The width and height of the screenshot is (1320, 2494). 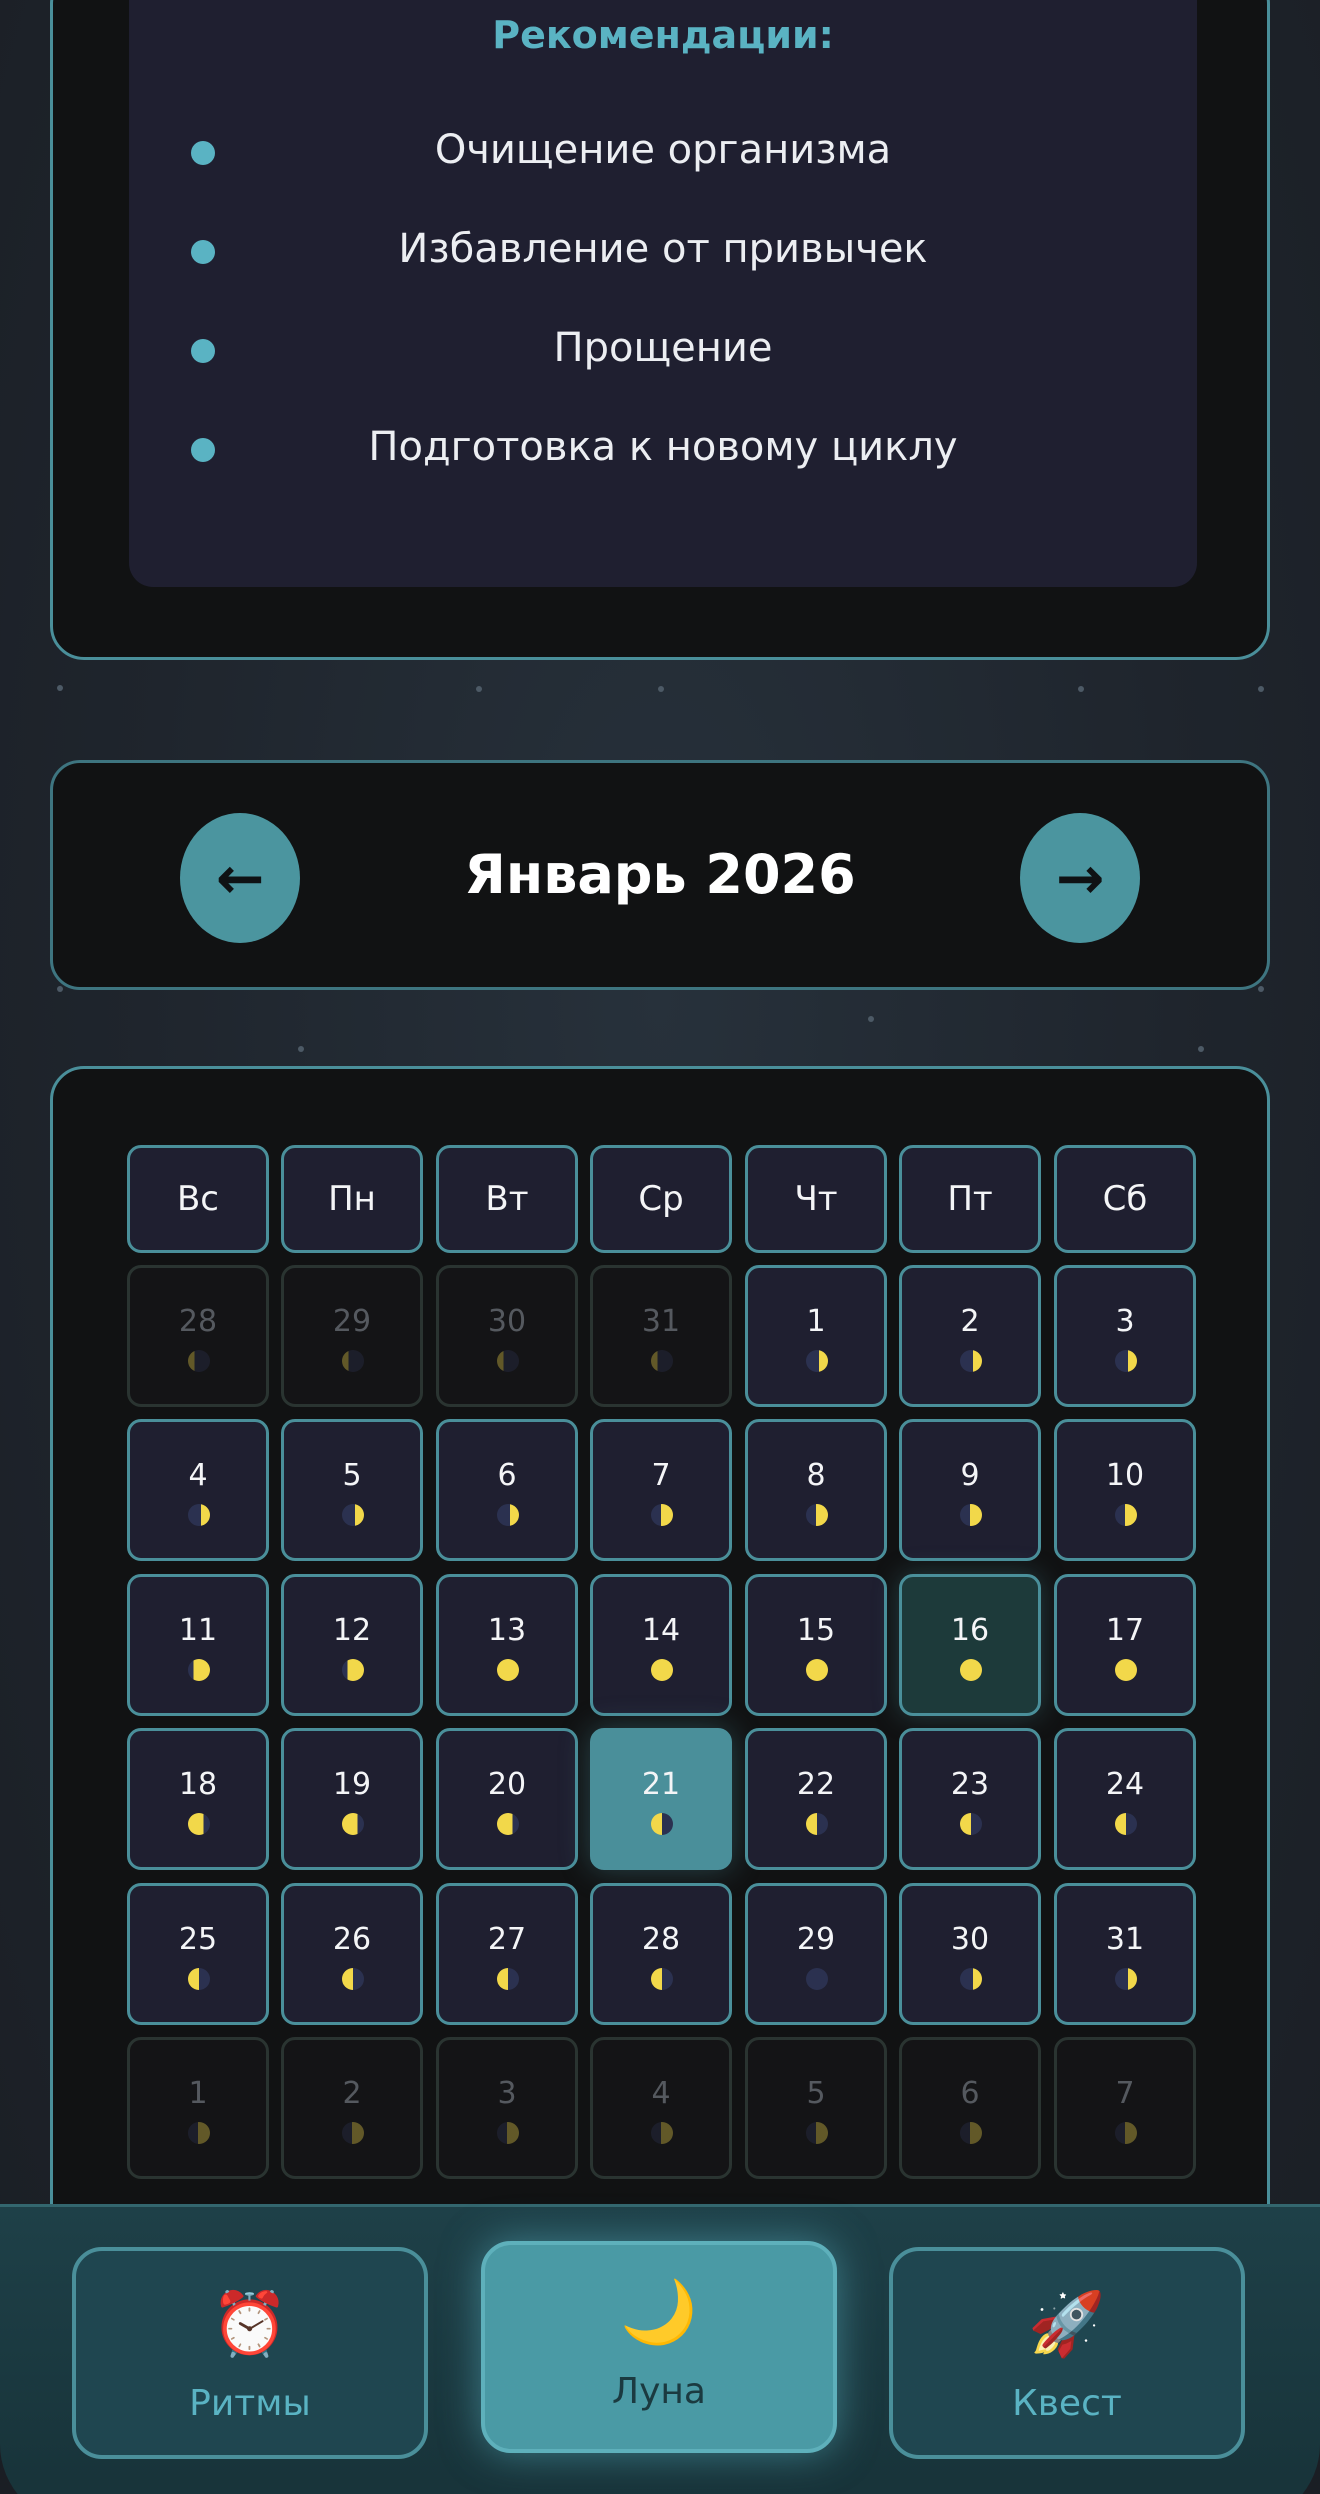 I want to click on calendar-day: 27, so click(x=507, y=1954).